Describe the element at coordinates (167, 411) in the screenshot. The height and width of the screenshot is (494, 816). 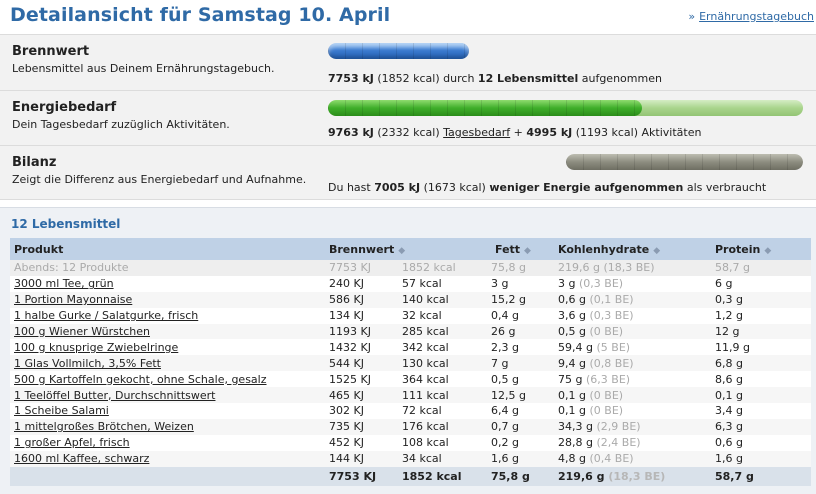
I see `food-name-cell: 1 Scheibe Salami` at that location.